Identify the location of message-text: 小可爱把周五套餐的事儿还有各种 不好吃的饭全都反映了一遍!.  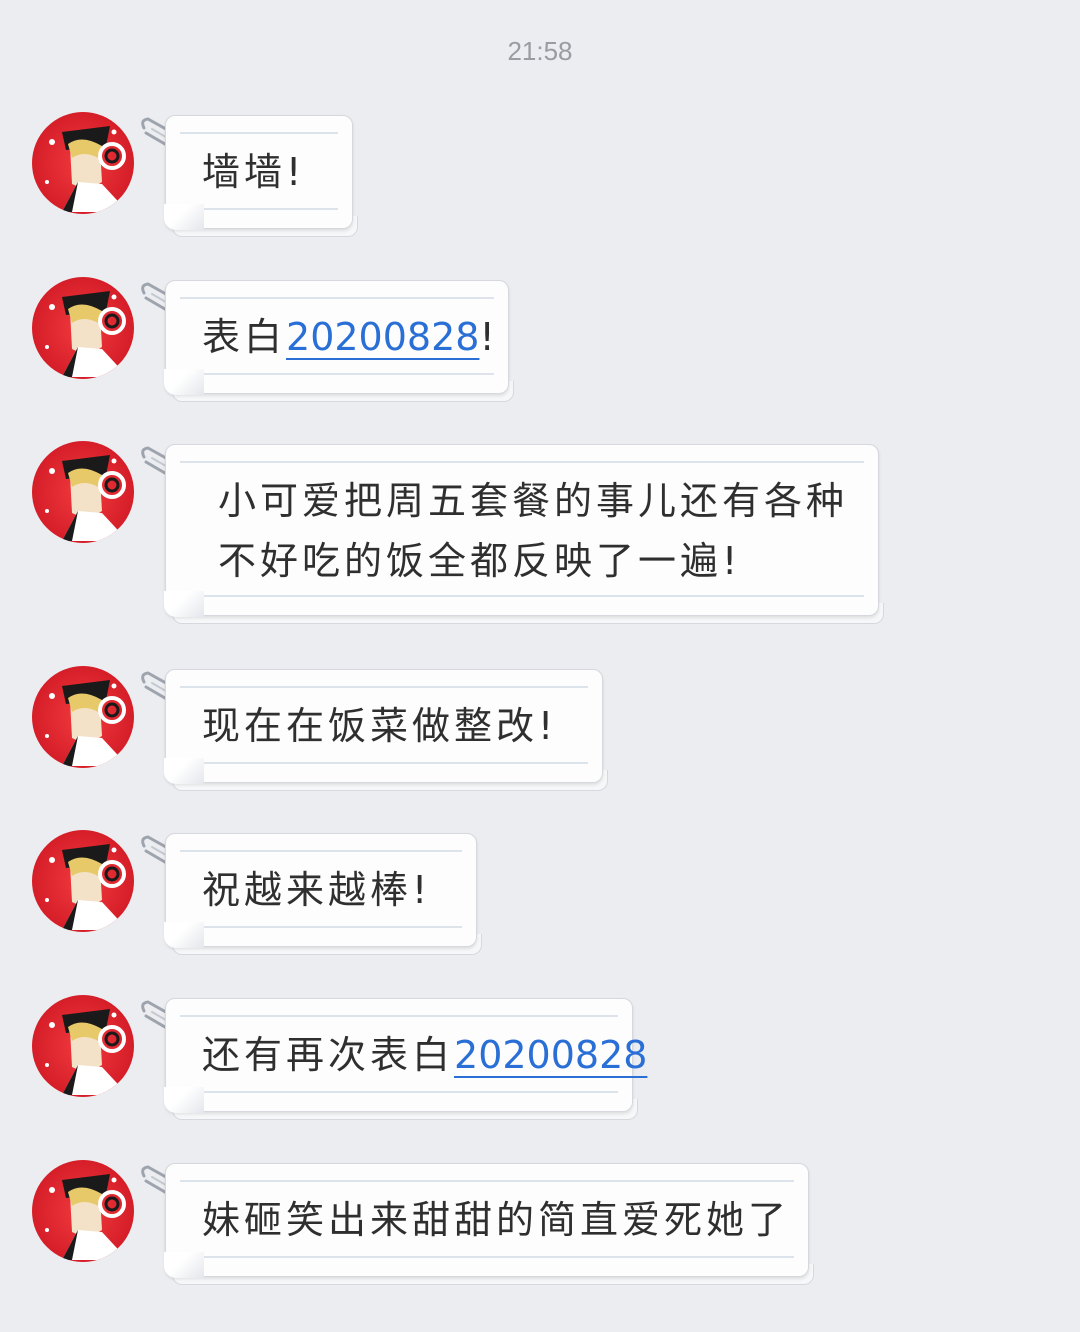
(533, 531).